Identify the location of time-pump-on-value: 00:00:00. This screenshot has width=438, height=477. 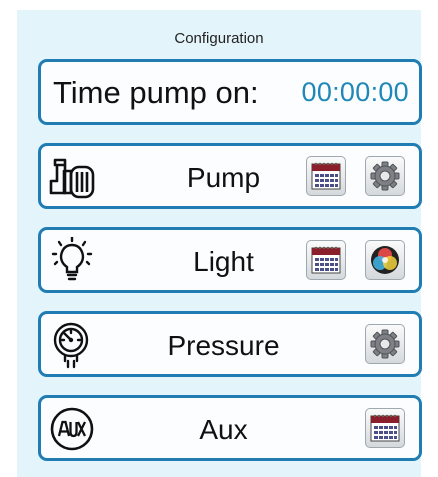
(355, 92).